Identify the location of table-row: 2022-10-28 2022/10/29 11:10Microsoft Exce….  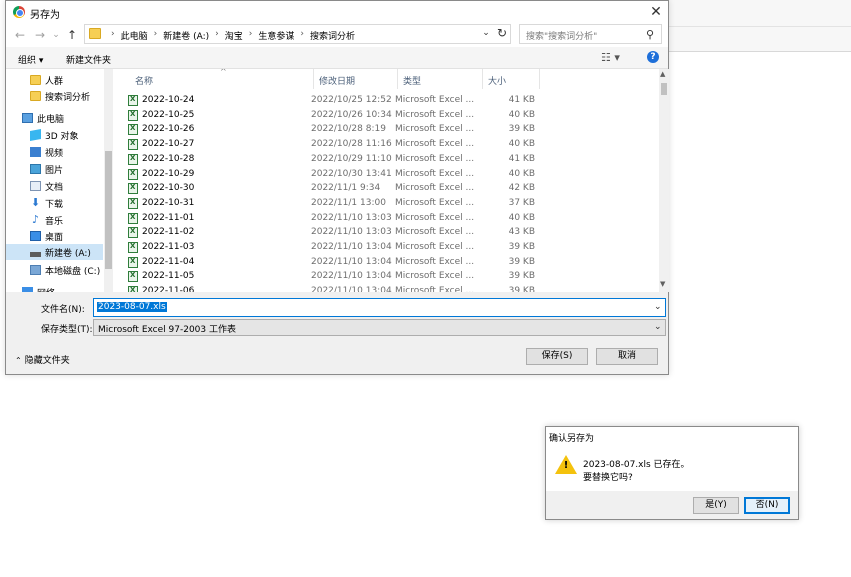
(330, 160).